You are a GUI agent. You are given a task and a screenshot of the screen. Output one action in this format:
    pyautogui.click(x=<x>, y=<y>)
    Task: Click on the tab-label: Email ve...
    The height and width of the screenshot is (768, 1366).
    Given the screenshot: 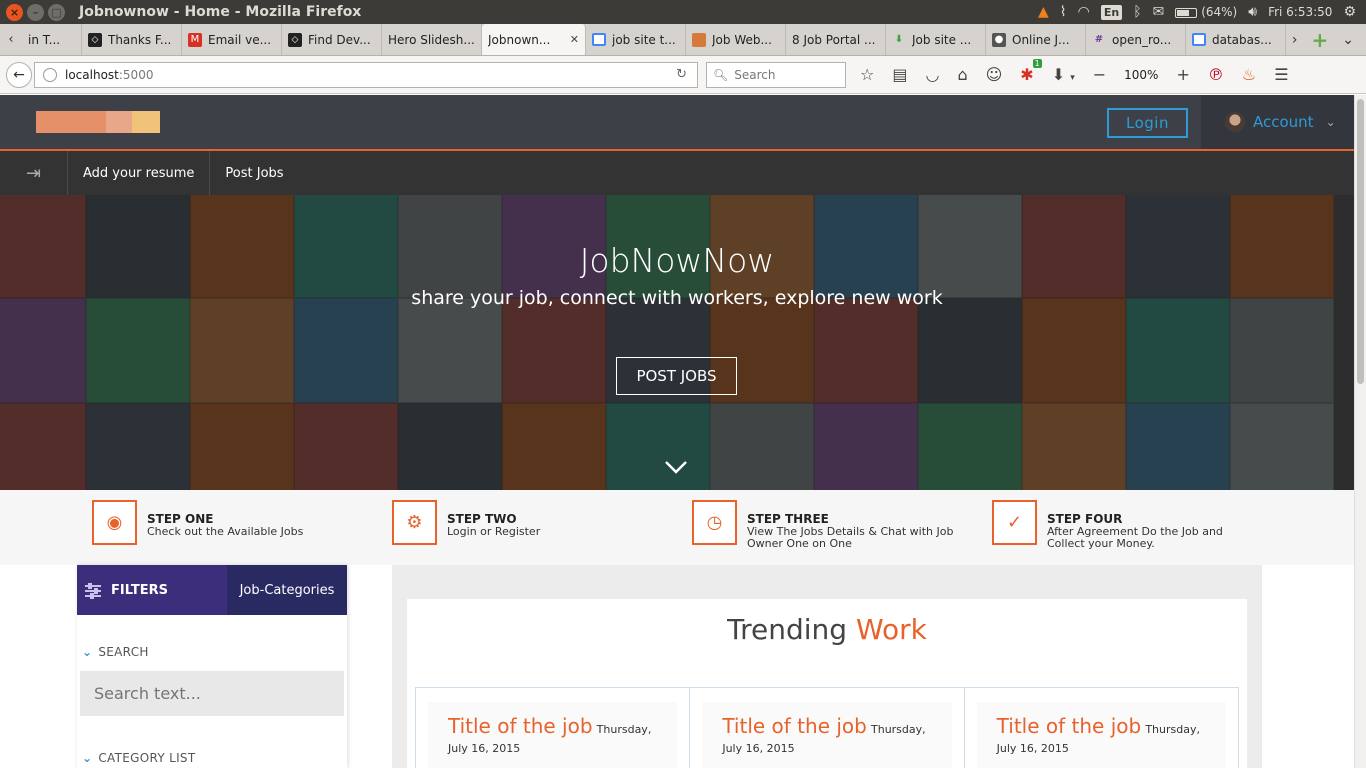 What is the action you would take?
    pyautogui.click(x=240, y=39)
    